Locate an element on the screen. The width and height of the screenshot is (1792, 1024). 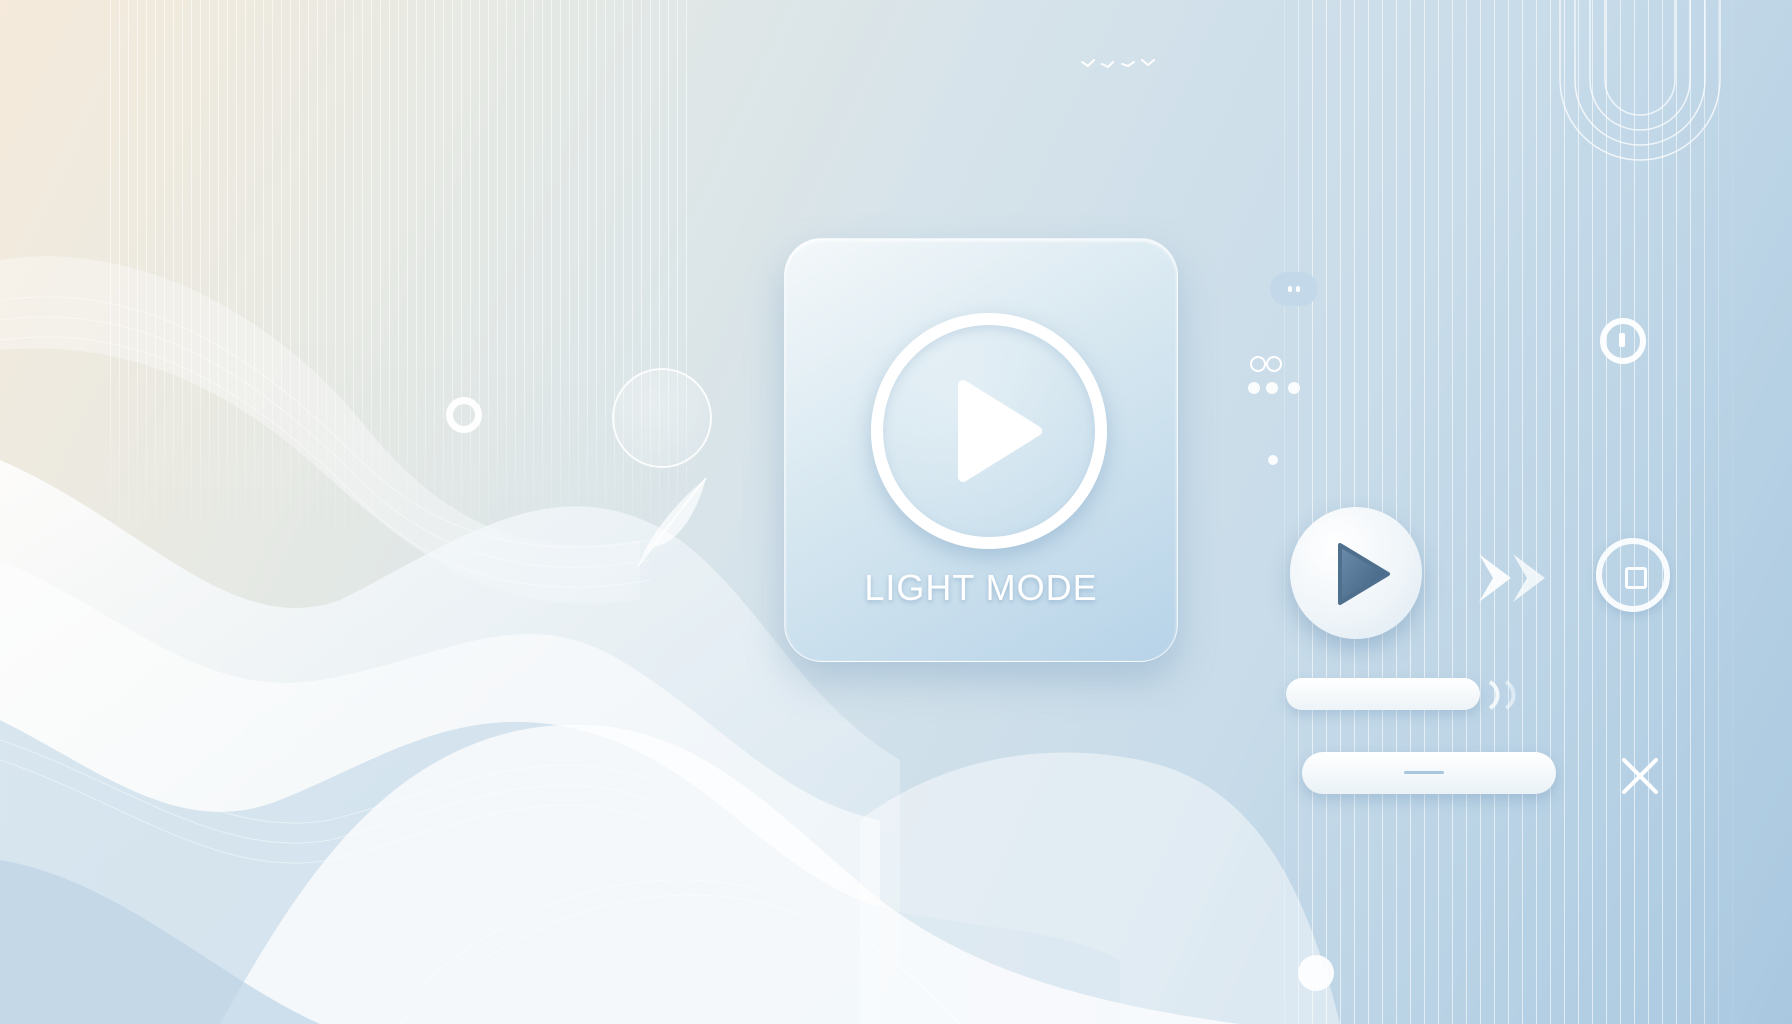
leaf-icon is located at coordinates (672, 522).